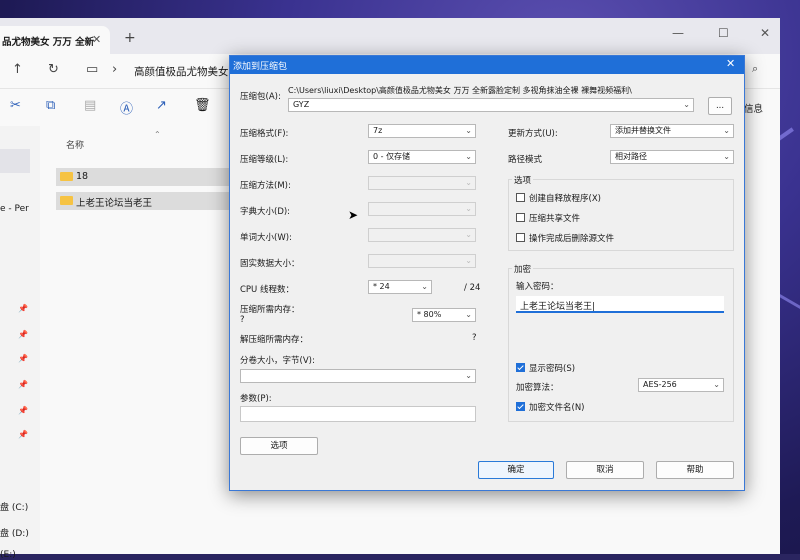 The height and width of the screenshot is (560, 800). What do you see at coordinates (516, 470) in the screenshot?
I see `ok-button: 确定` at bounding box center [516, 470].